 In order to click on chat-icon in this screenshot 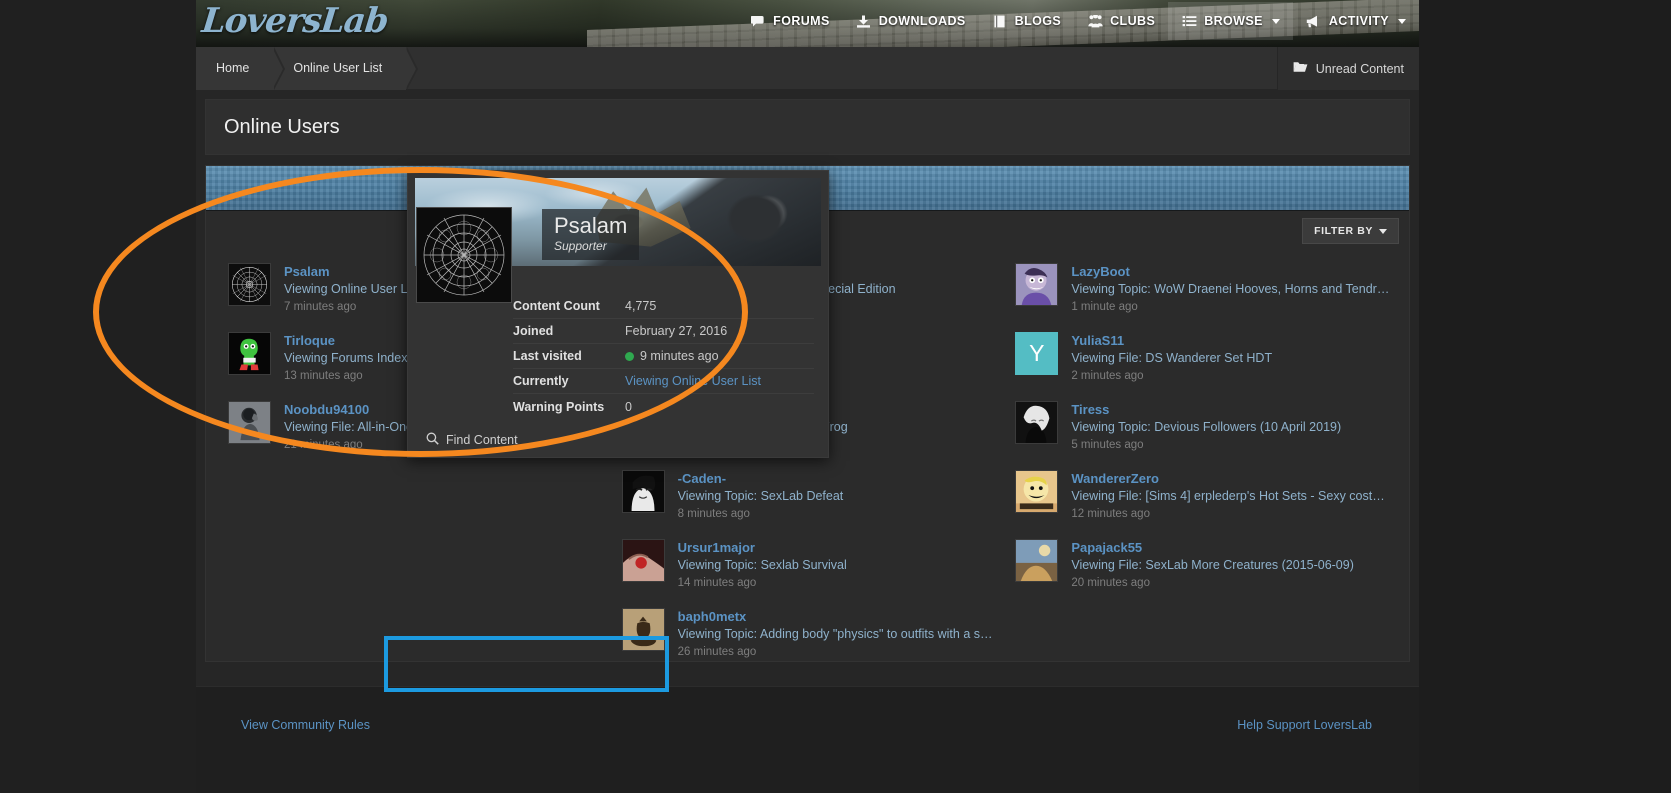, I will do `click(758, 21)`.